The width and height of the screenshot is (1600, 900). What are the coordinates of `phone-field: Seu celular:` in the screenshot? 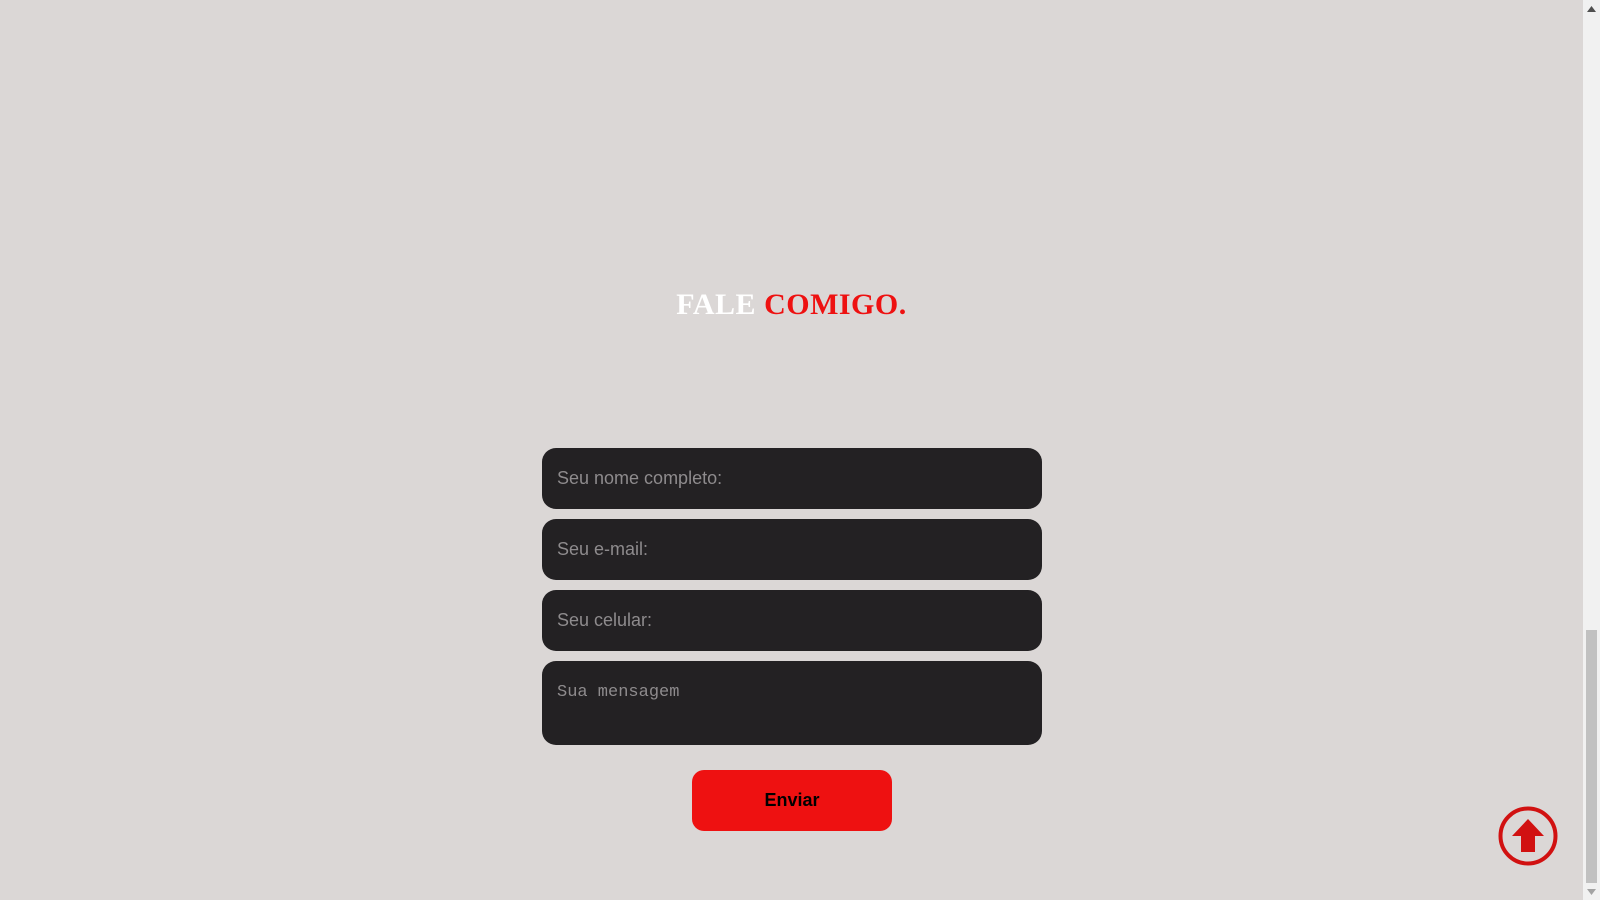 It's located at (792, 620).